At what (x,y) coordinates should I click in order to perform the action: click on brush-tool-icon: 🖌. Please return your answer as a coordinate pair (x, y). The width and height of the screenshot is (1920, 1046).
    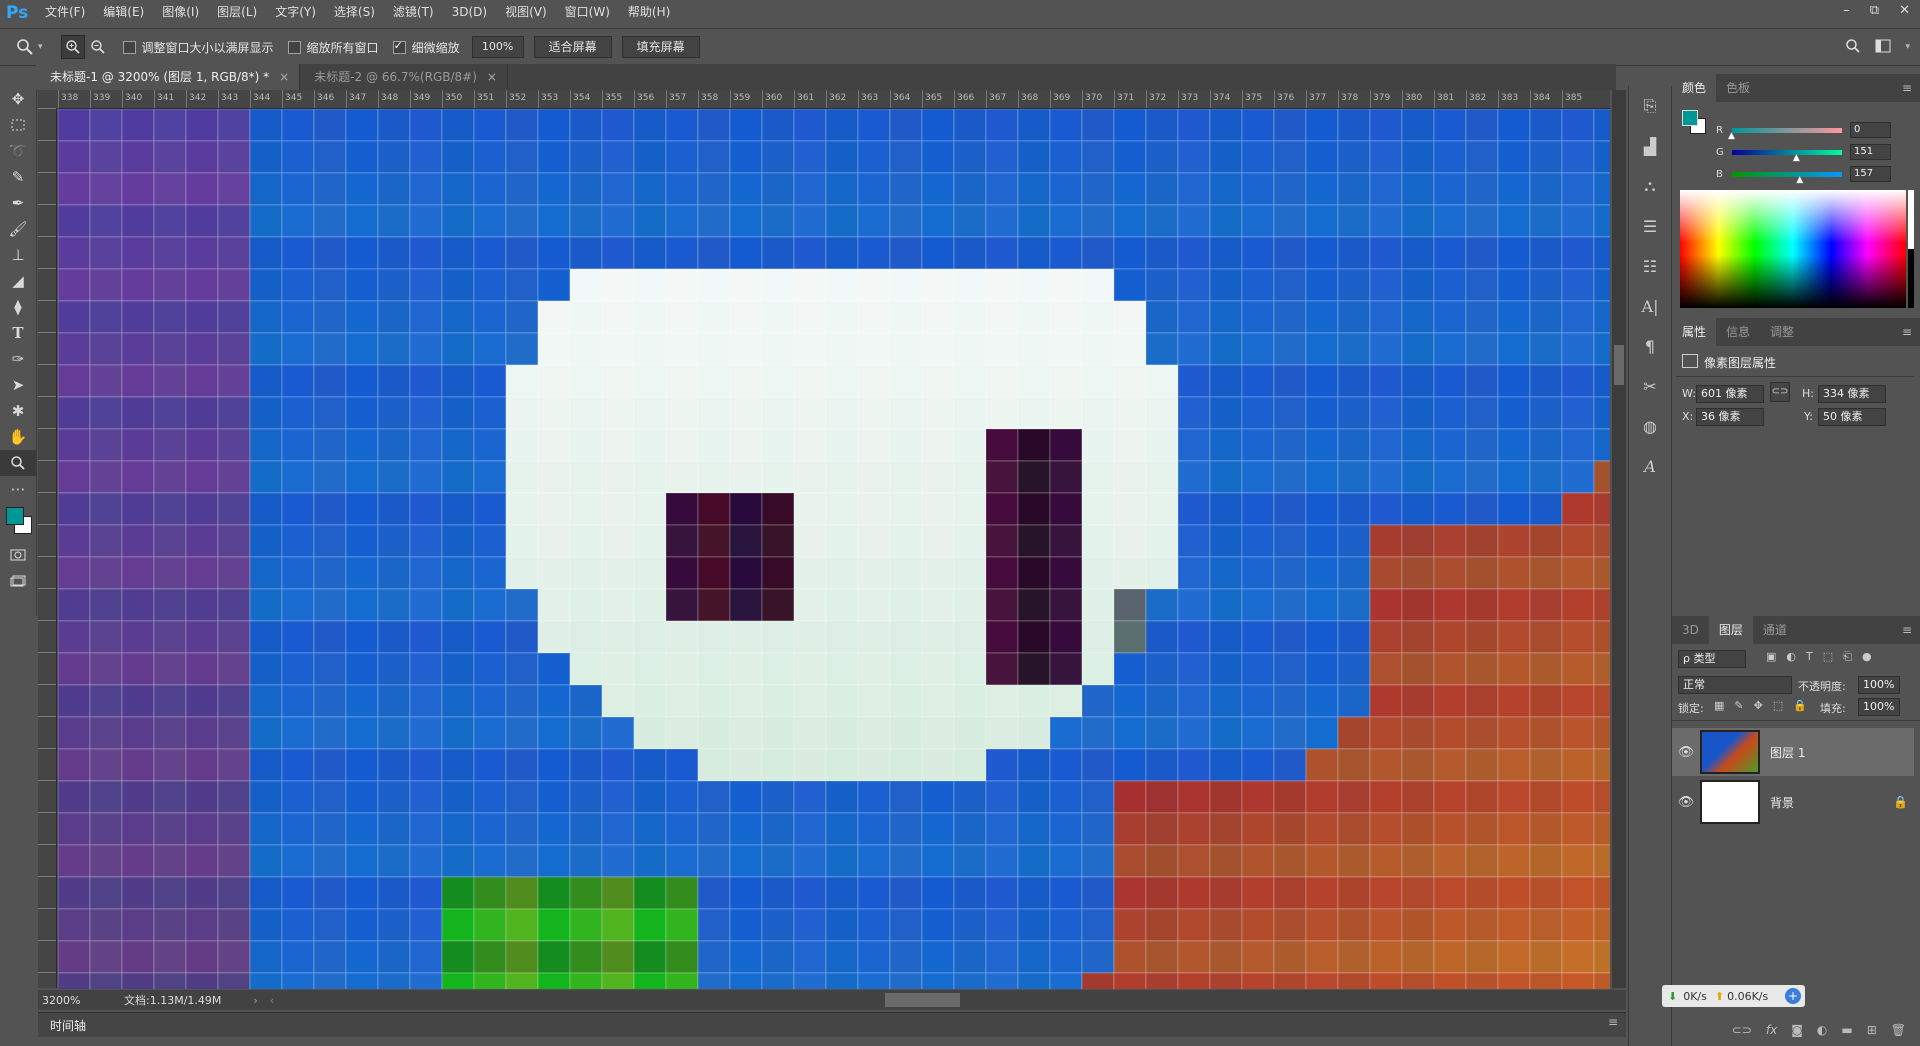
    Looking at the image, I should click on (18, 229).